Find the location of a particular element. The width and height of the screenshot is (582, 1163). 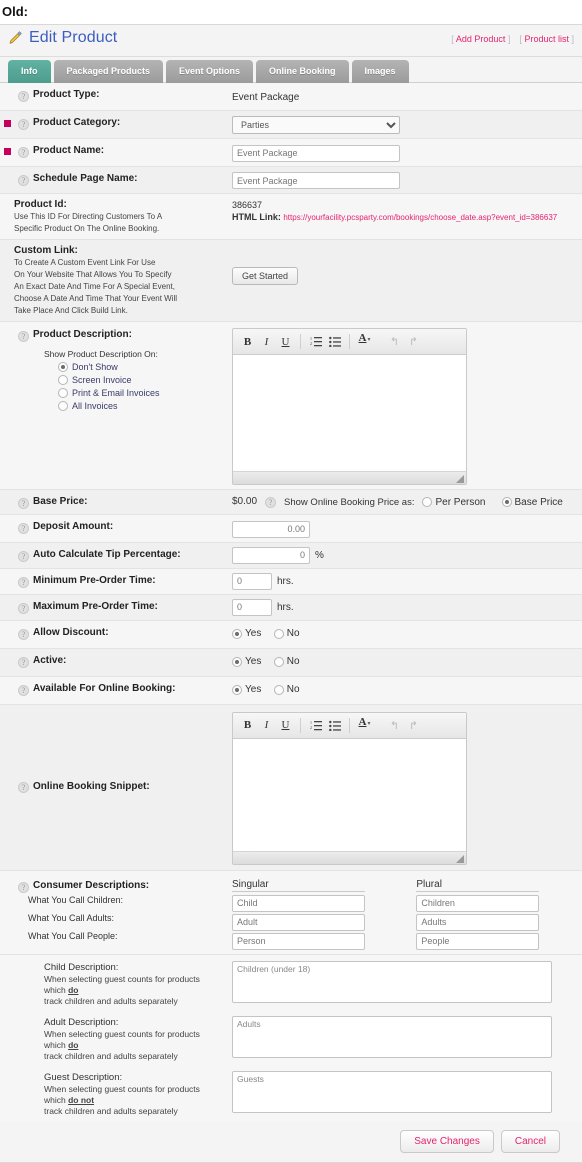

product-type-label: Product Type: is located at coordinates (66, 94).